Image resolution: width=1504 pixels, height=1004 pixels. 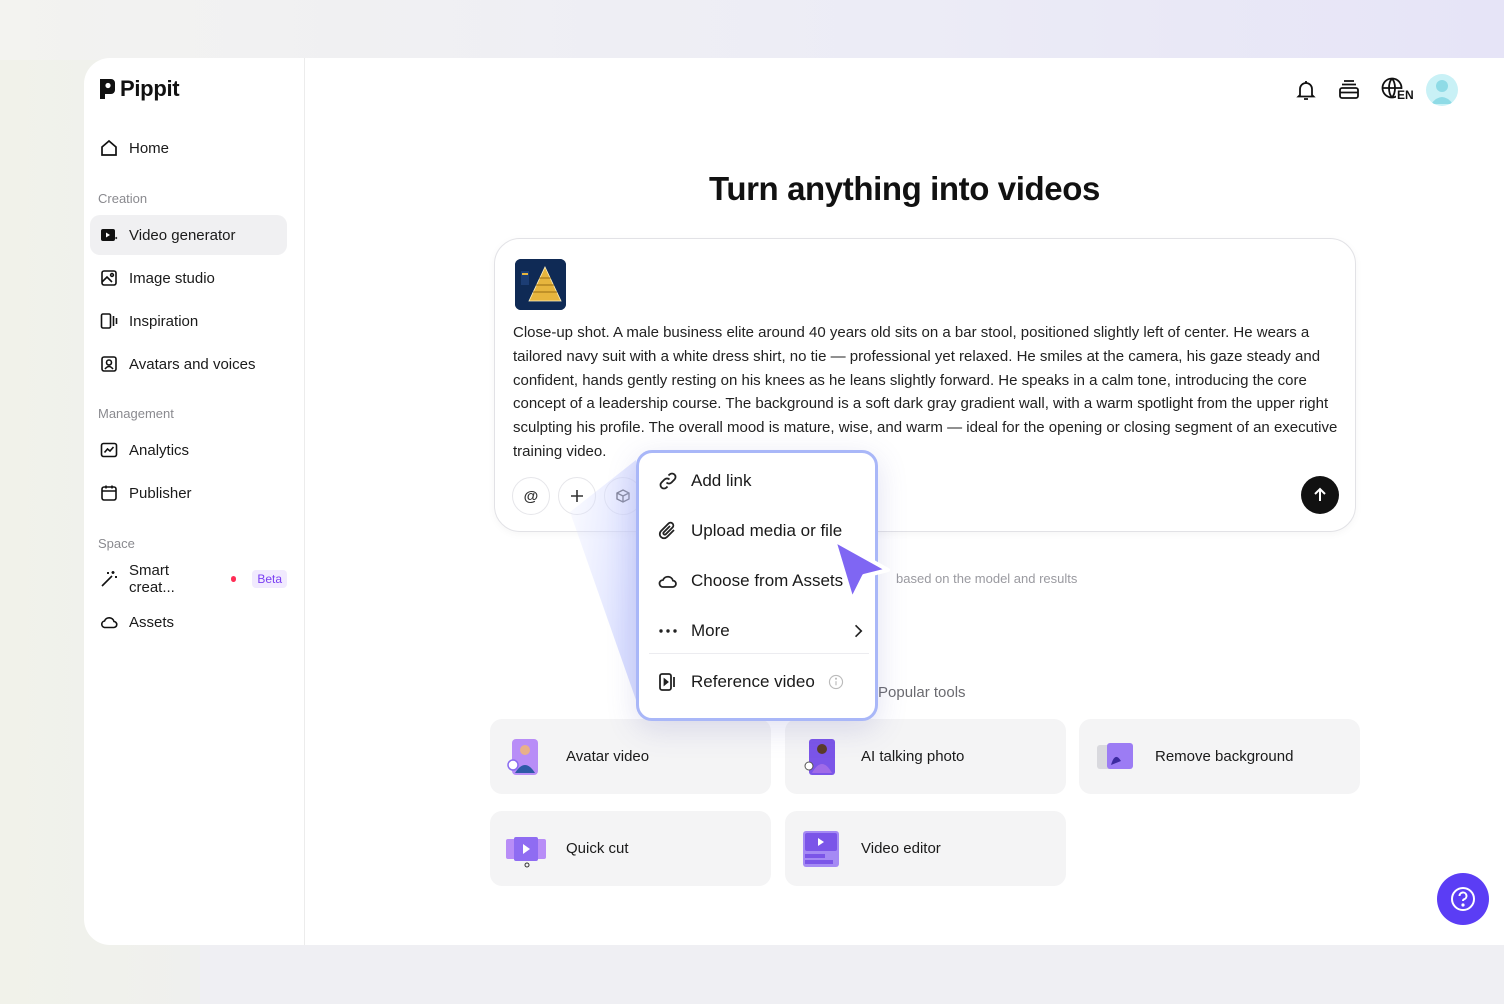 I want to click on beta-badge: Beta, so click(x=269, y=579).